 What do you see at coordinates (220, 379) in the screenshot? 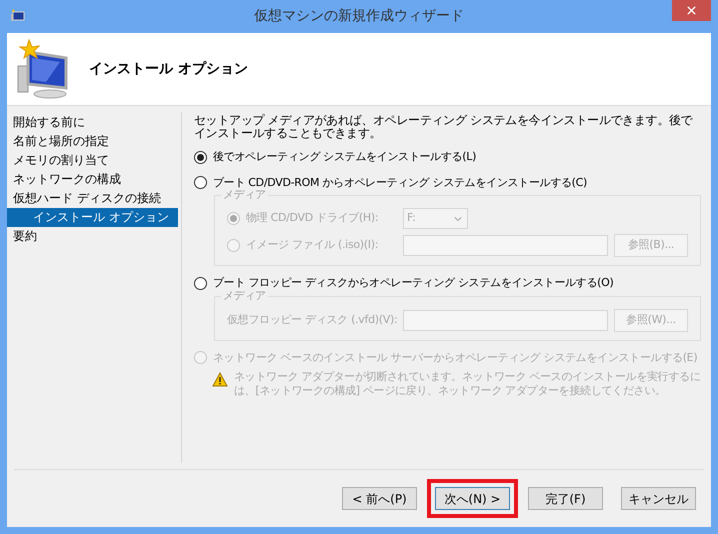
I see `warning-icon` at bounding box center [220, 379].